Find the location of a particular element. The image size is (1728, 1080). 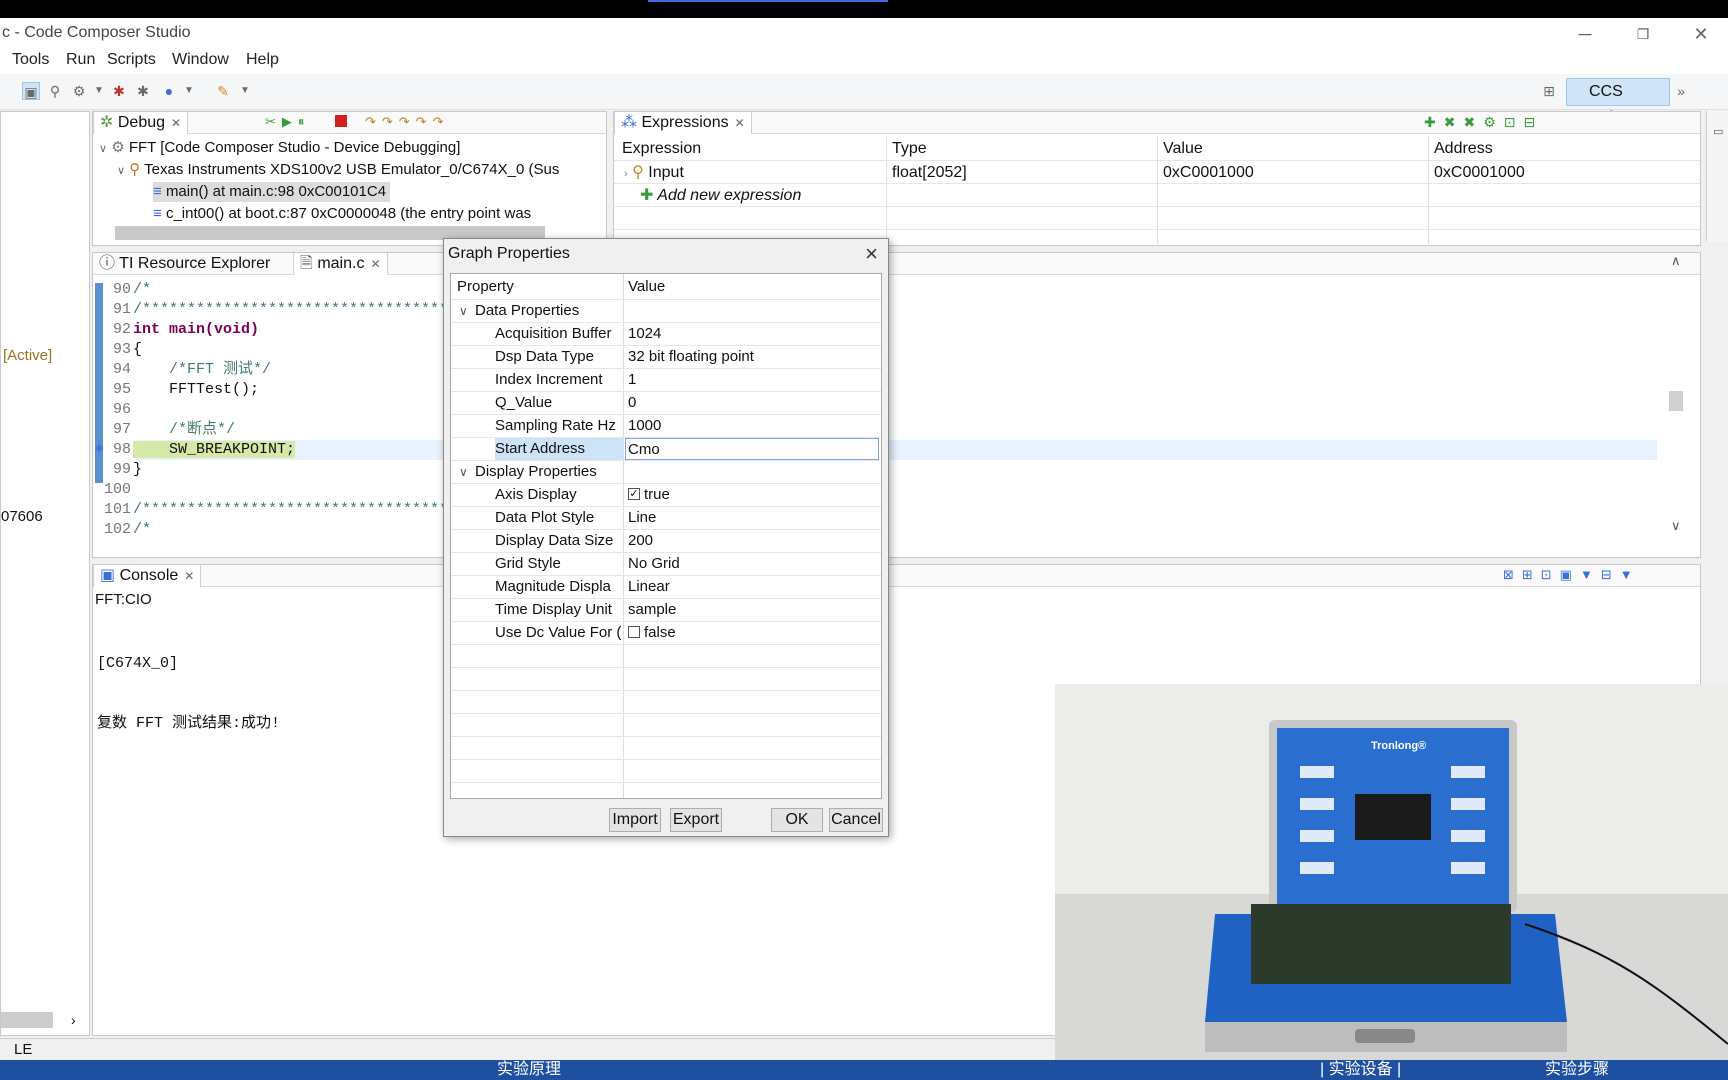

breakpoint-marker-icon: ◈ is located at coordinates (99, 447).